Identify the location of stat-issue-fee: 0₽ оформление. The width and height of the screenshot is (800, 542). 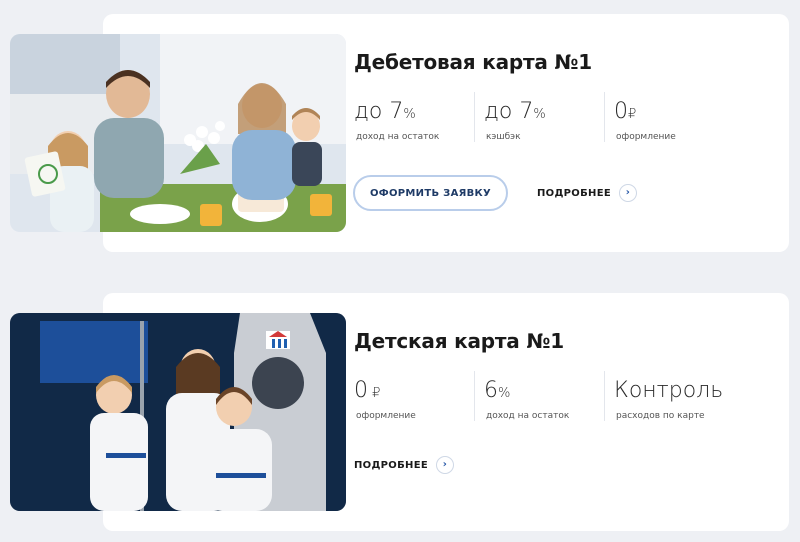
(645, 120).